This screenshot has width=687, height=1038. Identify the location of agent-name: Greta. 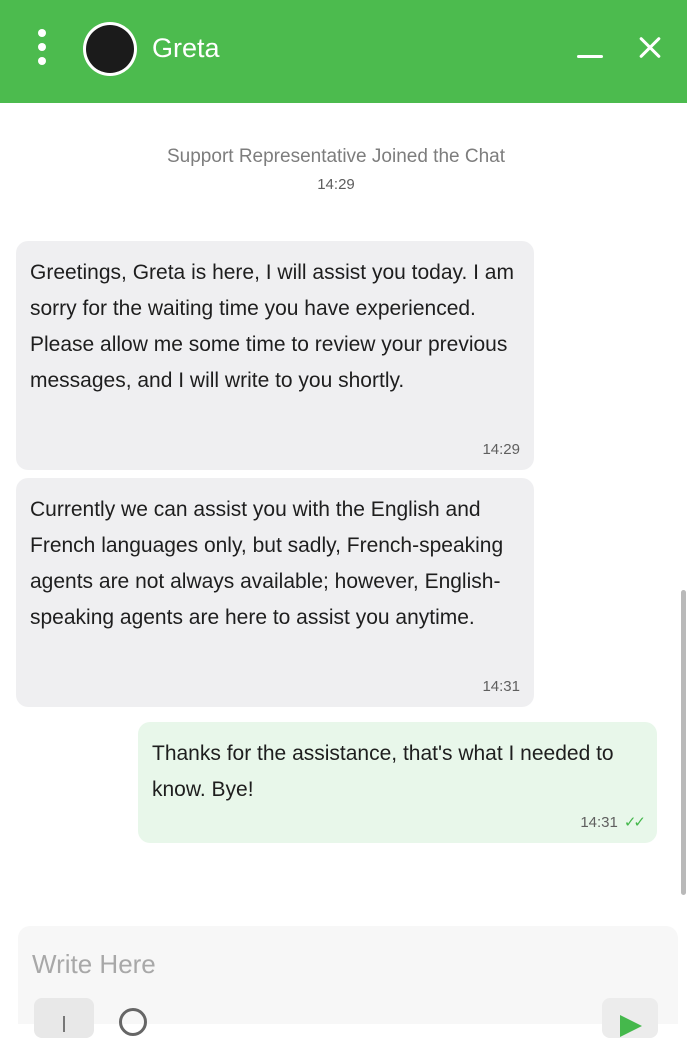
(186, 48).